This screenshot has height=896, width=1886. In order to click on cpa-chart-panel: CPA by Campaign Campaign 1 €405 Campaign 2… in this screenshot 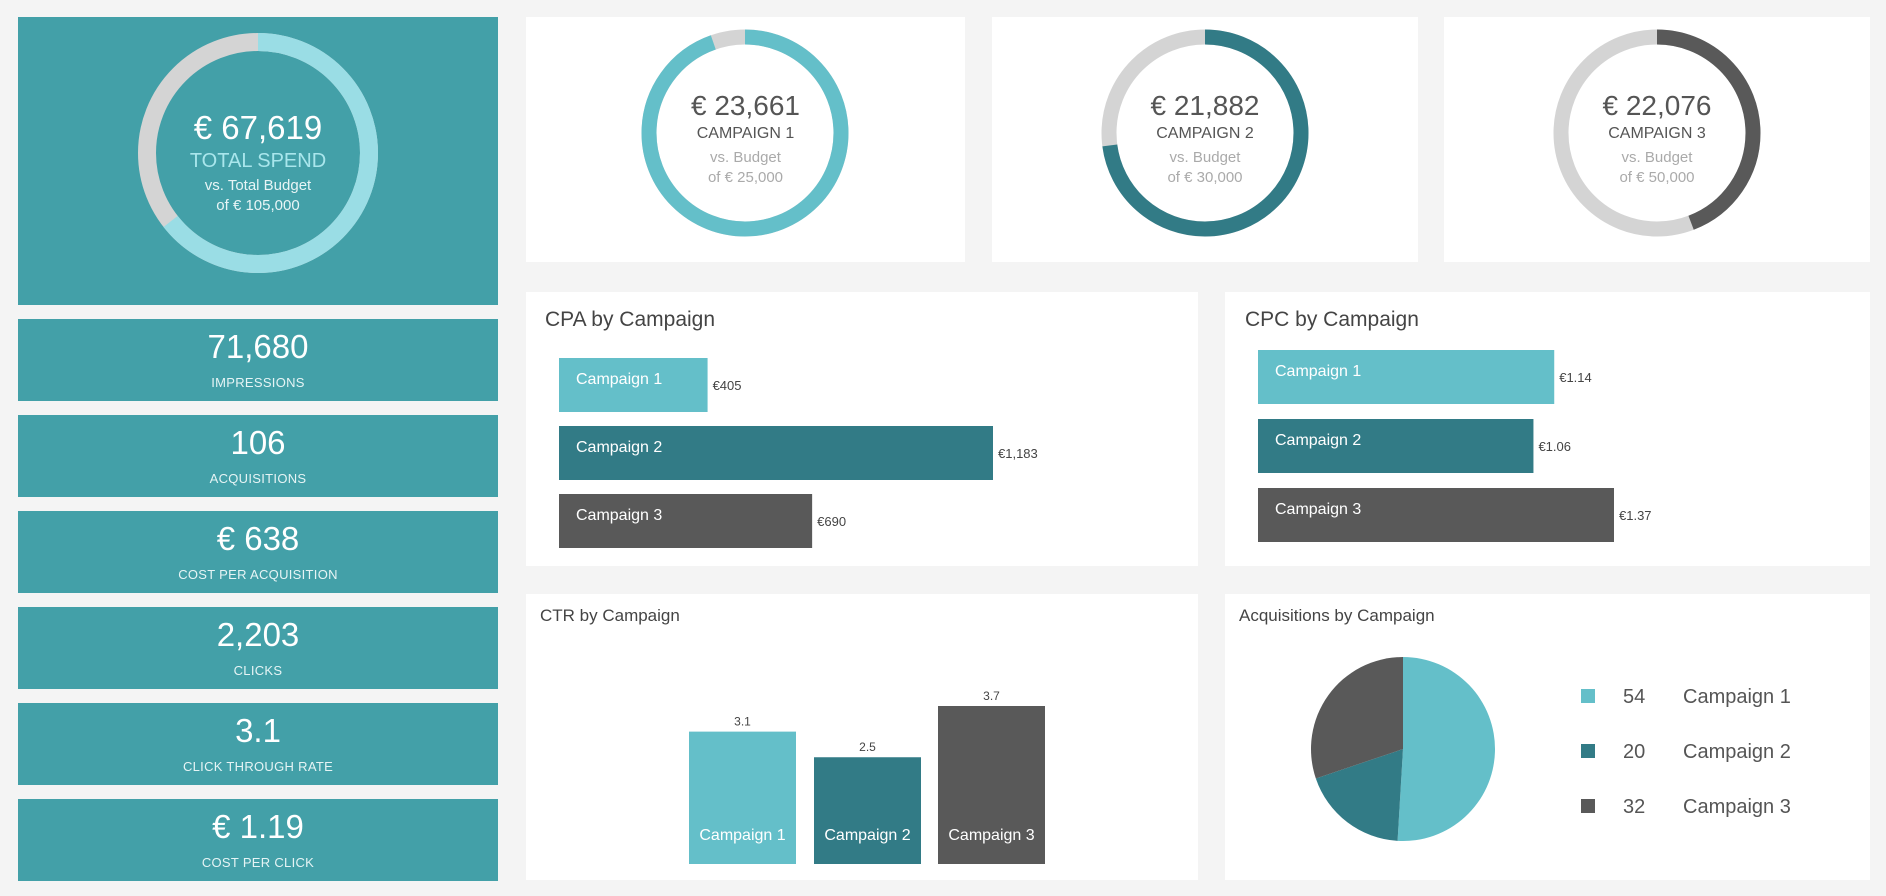, I will do `click(862, 429)`.